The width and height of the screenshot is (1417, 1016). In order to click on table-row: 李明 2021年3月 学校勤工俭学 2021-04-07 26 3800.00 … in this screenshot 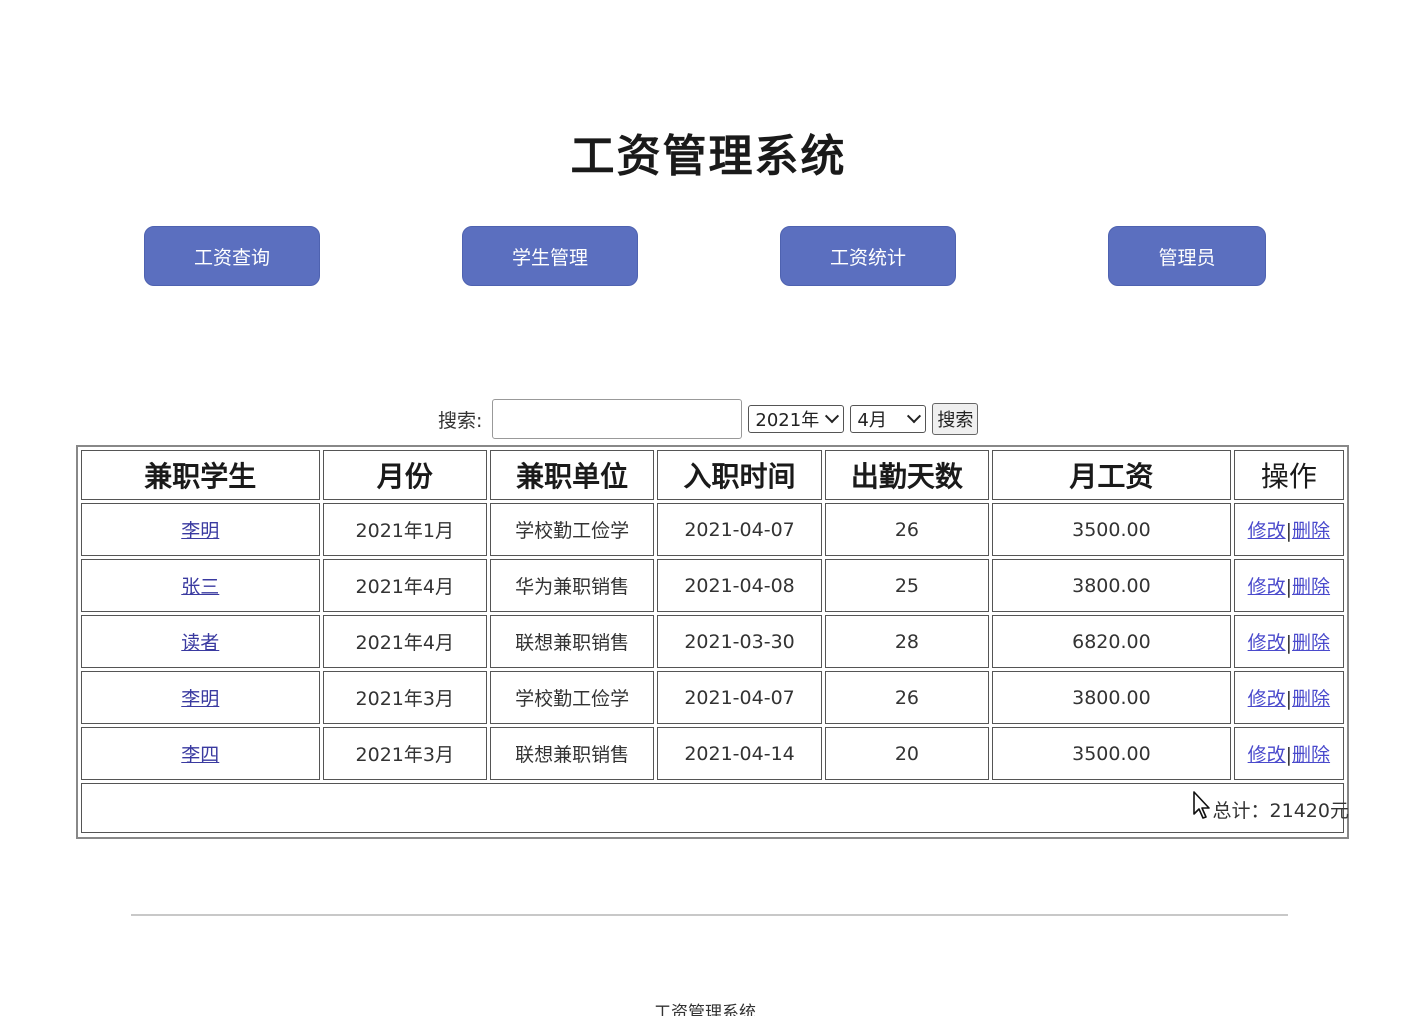, I will do `click(712, 697)`.